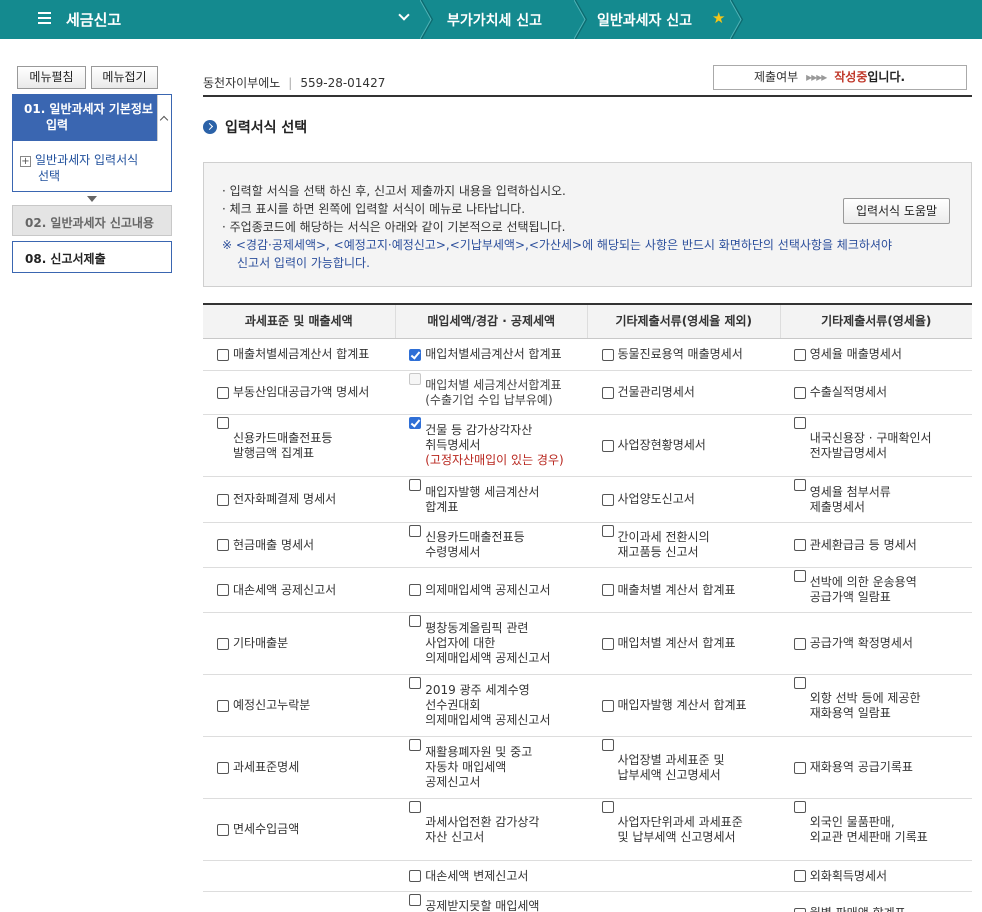 This screenshot has width=982, height=912. I want to click on form-label: 매입자발행 세금계산서 합계표, so click(482, 500).